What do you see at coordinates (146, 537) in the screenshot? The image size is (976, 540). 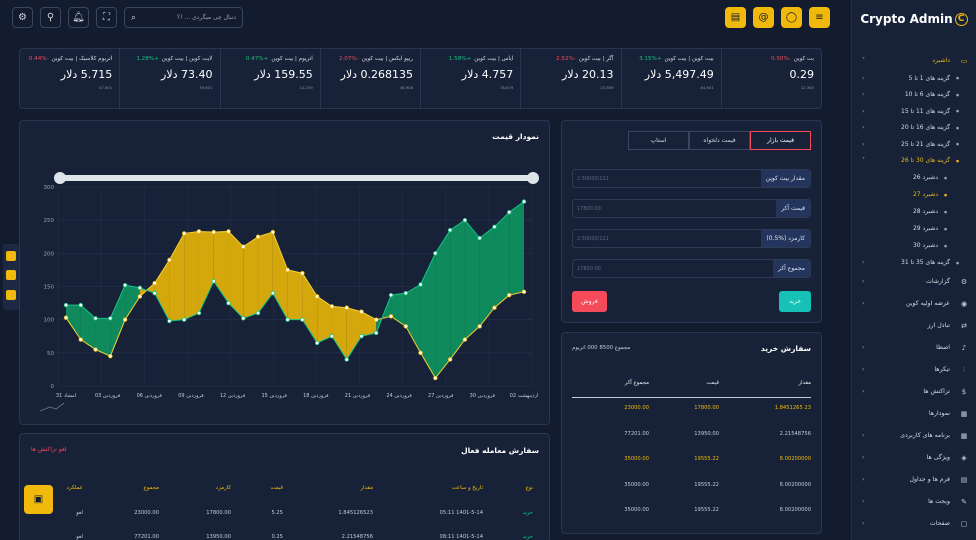 I see `active-orders-cell: 77201.00` at bounding box center [146, 537].